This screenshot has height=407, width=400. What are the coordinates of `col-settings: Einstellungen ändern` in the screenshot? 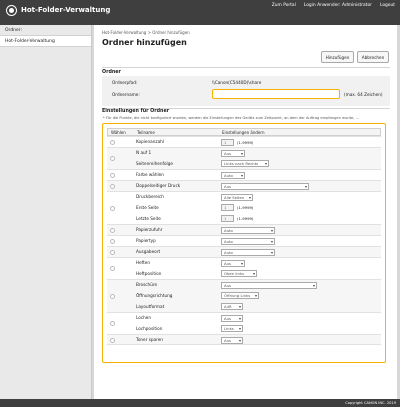 It's located at (243, 132).